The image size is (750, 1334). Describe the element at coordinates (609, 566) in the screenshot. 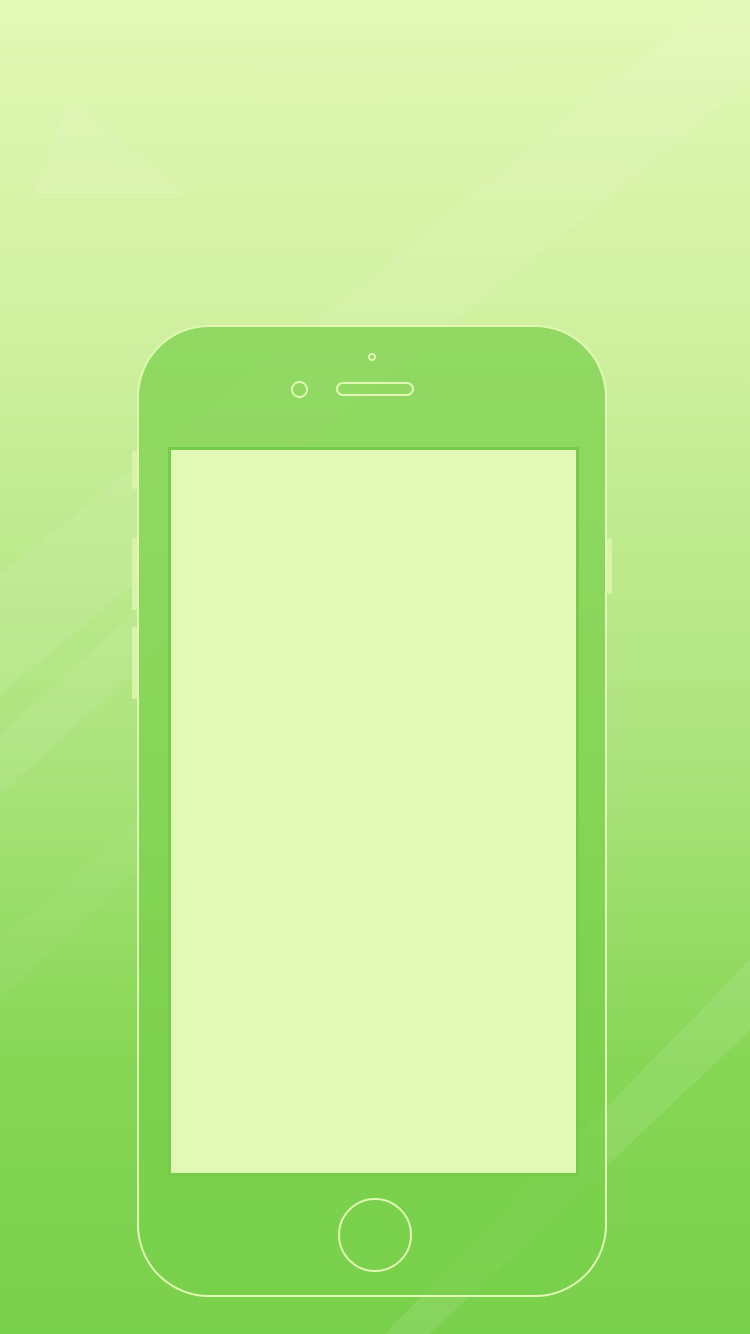

I see `power-button` at that location.